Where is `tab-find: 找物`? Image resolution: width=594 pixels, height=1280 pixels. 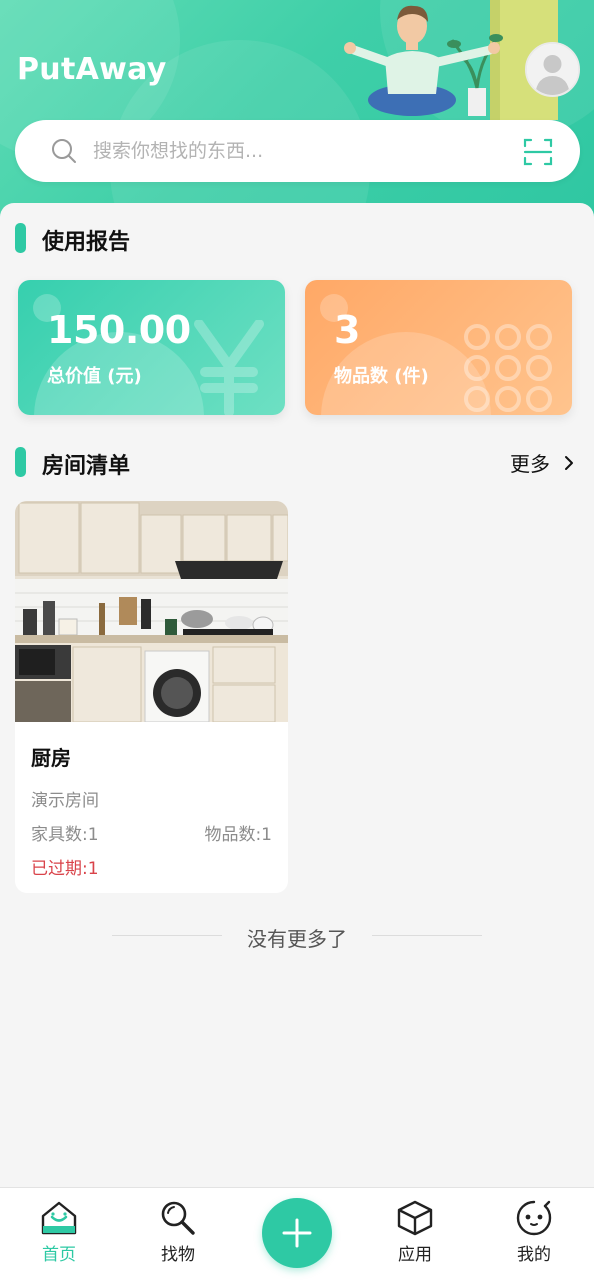
tab-find: 找物 is located at coordinates (178, 1232).